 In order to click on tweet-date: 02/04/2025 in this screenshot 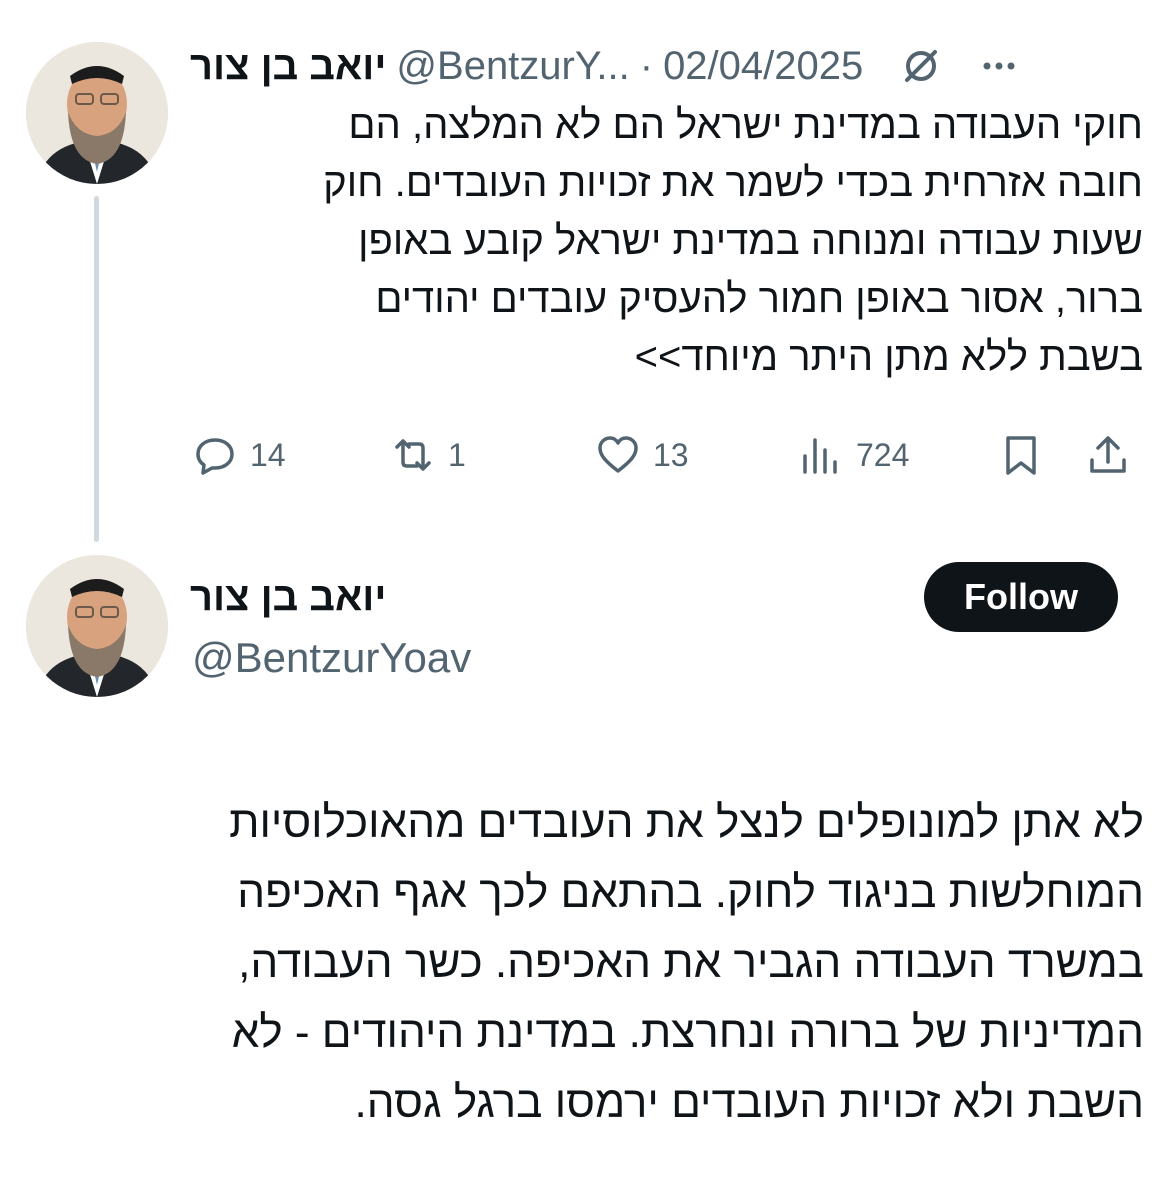, I will do `click(763, 66)`.